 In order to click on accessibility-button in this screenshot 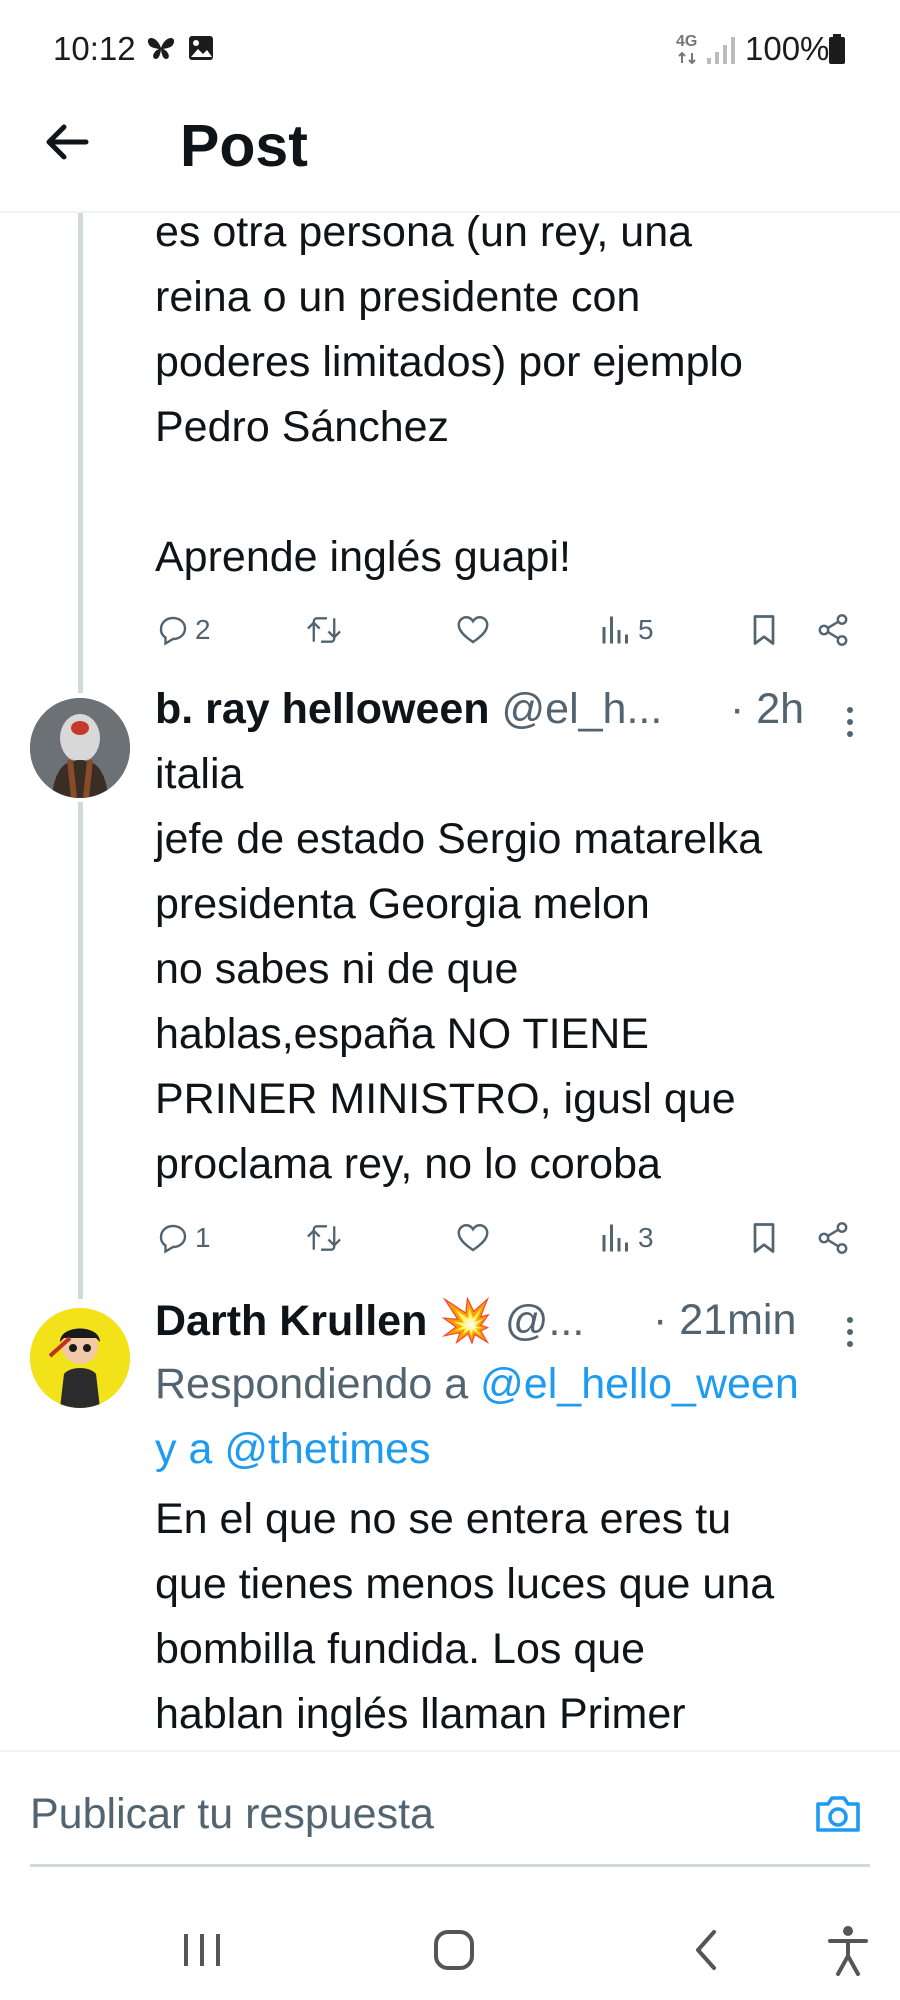, I will do `click(848, 1950)`.